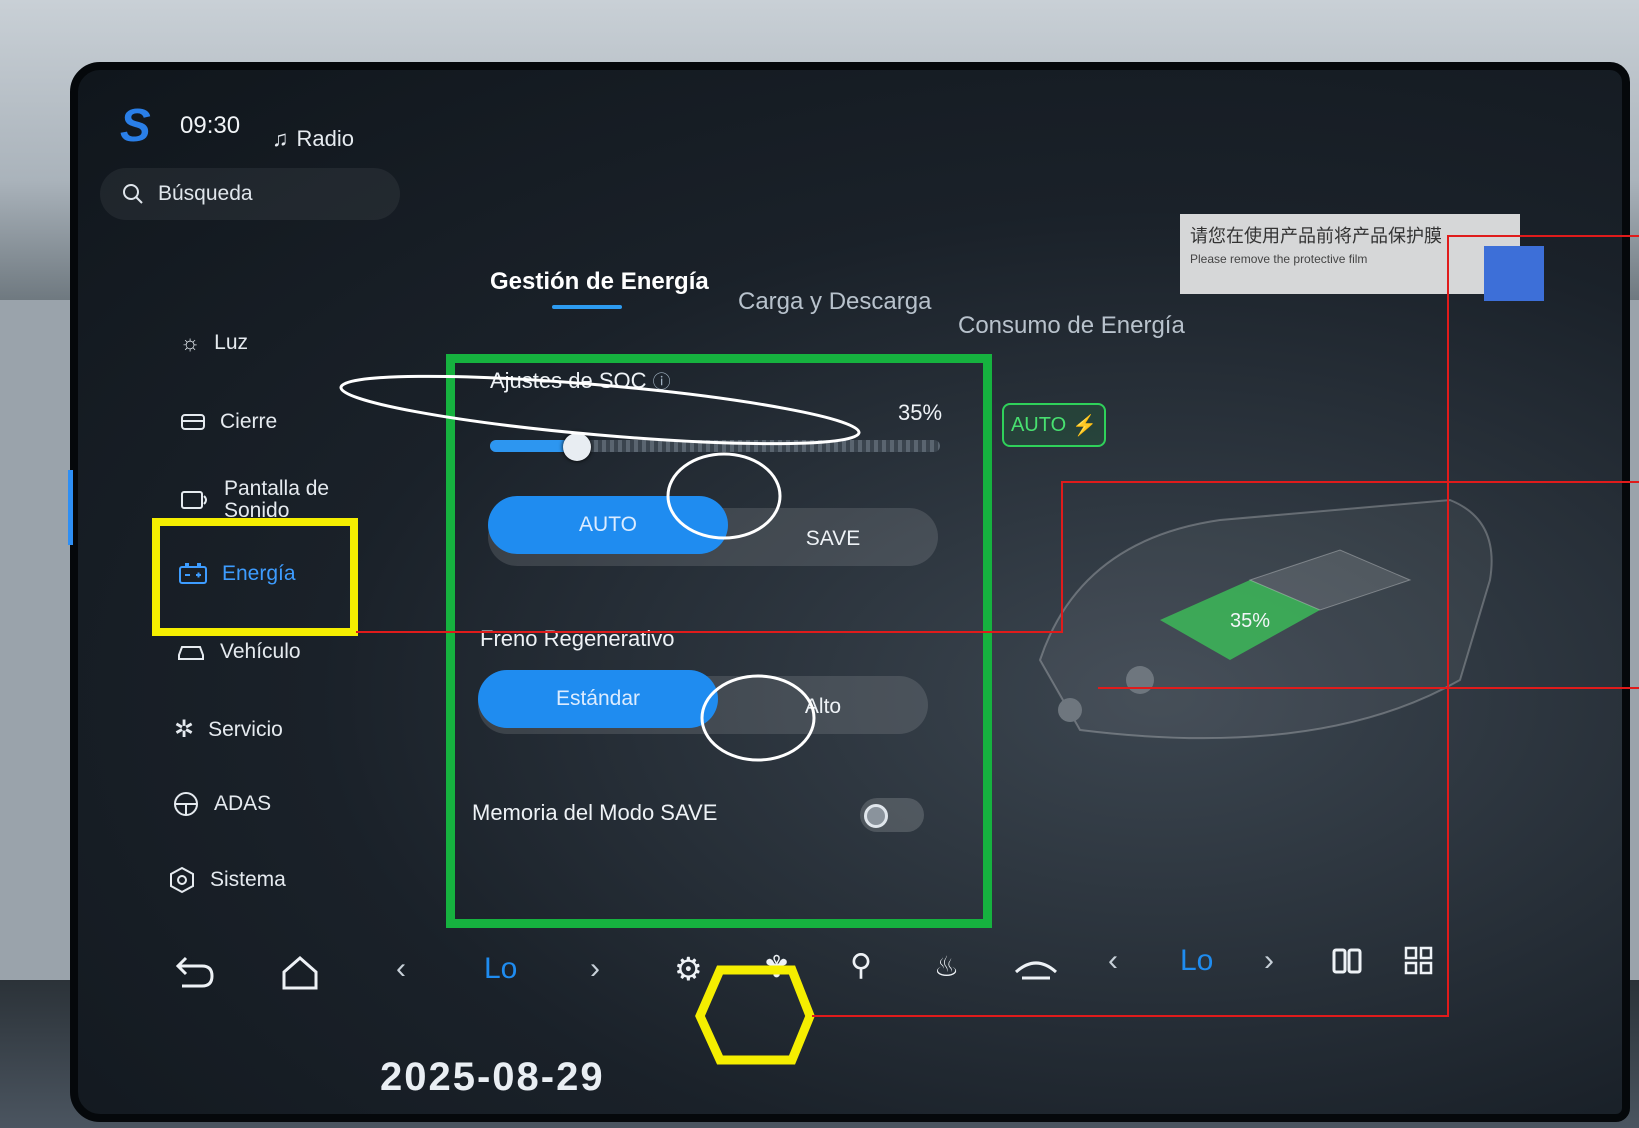  What do you see at coordinates (724, 496) in the screenshot?
I see `highlight-slider-ellipse` at bounding box center [724, 496].